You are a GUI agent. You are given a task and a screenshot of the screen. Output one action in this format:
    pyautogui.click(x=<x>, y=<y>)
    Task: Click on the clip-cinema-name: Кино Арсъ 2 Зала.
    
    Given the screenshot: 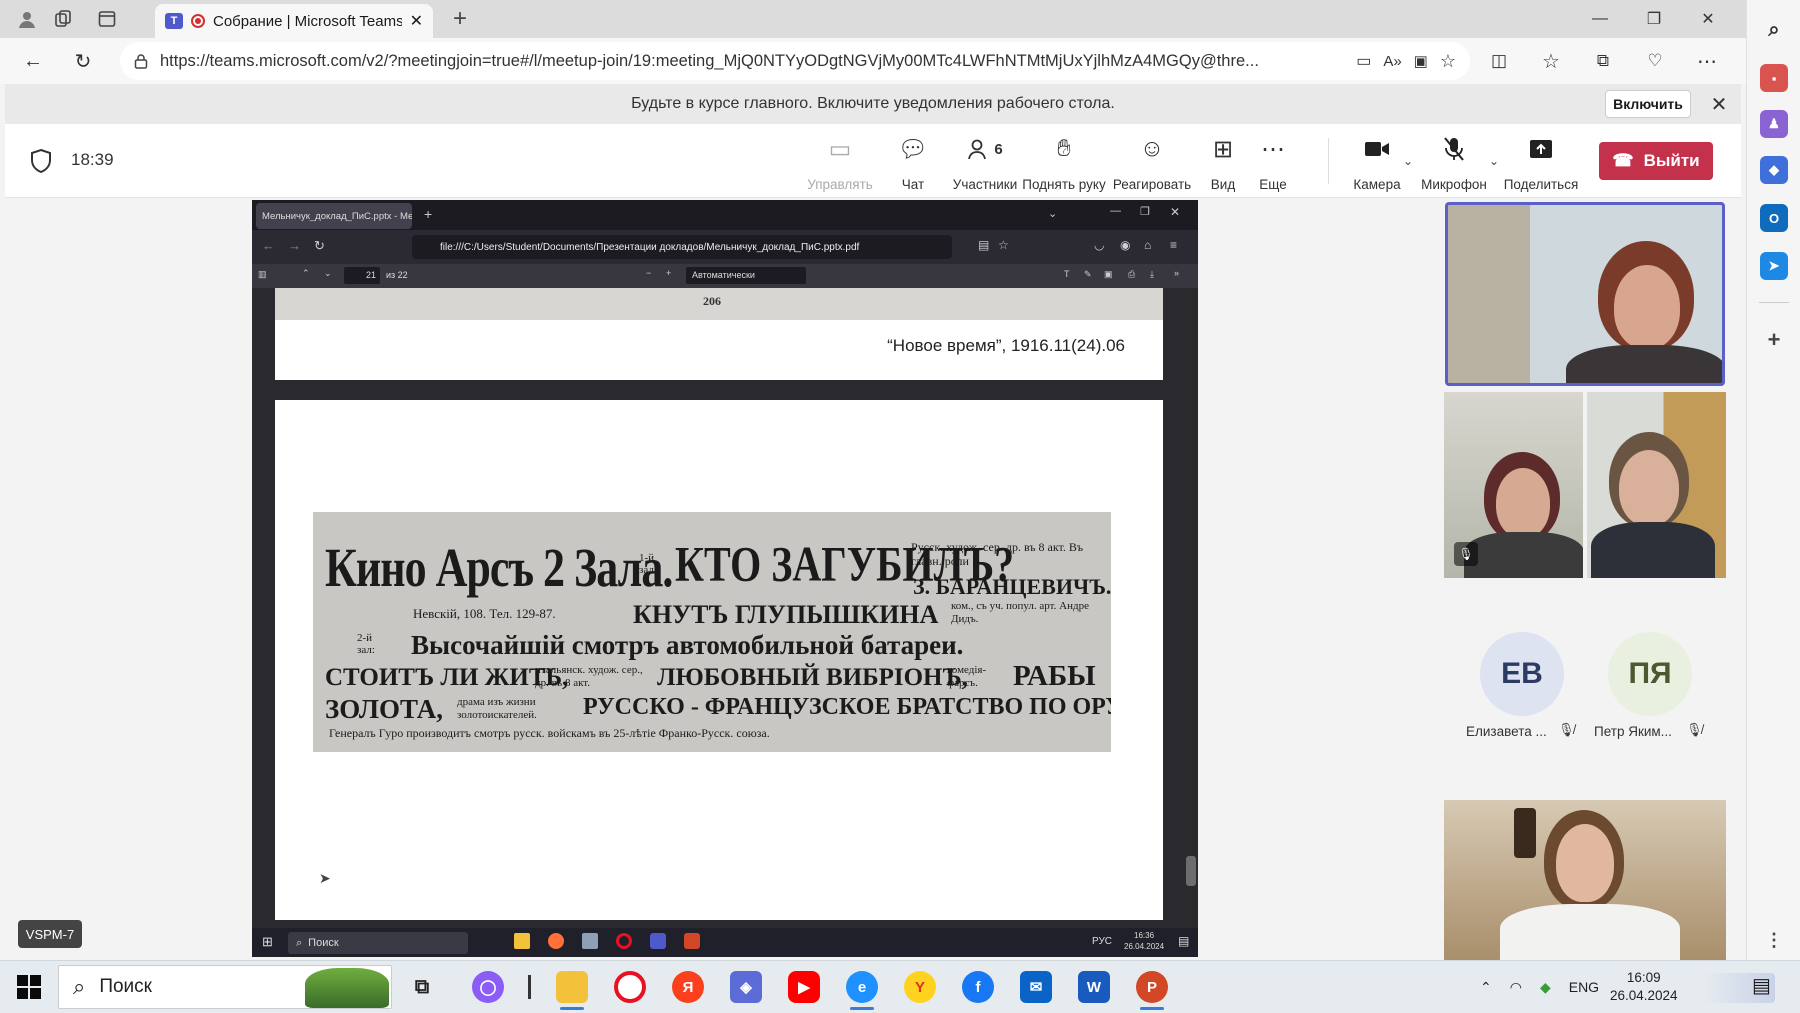 What is the action you would take?
    pyautogui.click(x=499, y=568)
    